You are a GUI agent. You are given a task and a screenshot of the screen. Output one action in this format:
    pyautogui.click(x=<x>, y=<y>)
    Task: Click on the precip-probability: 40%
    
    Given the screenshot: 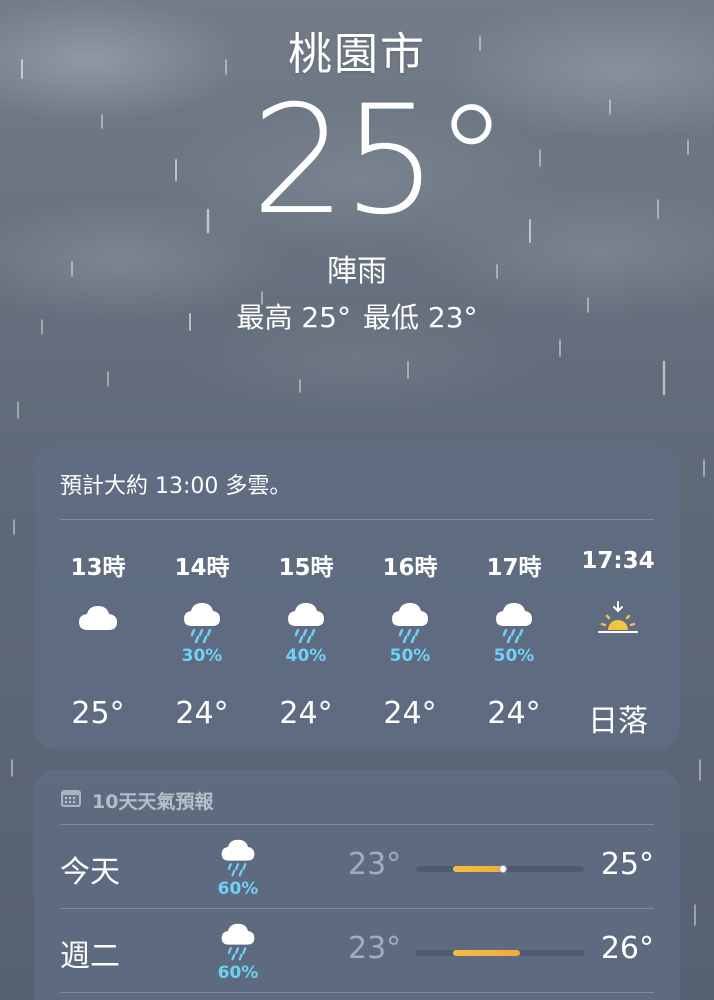 What is the action you would take?
    pyautogui.click(x=306, y=656)
    